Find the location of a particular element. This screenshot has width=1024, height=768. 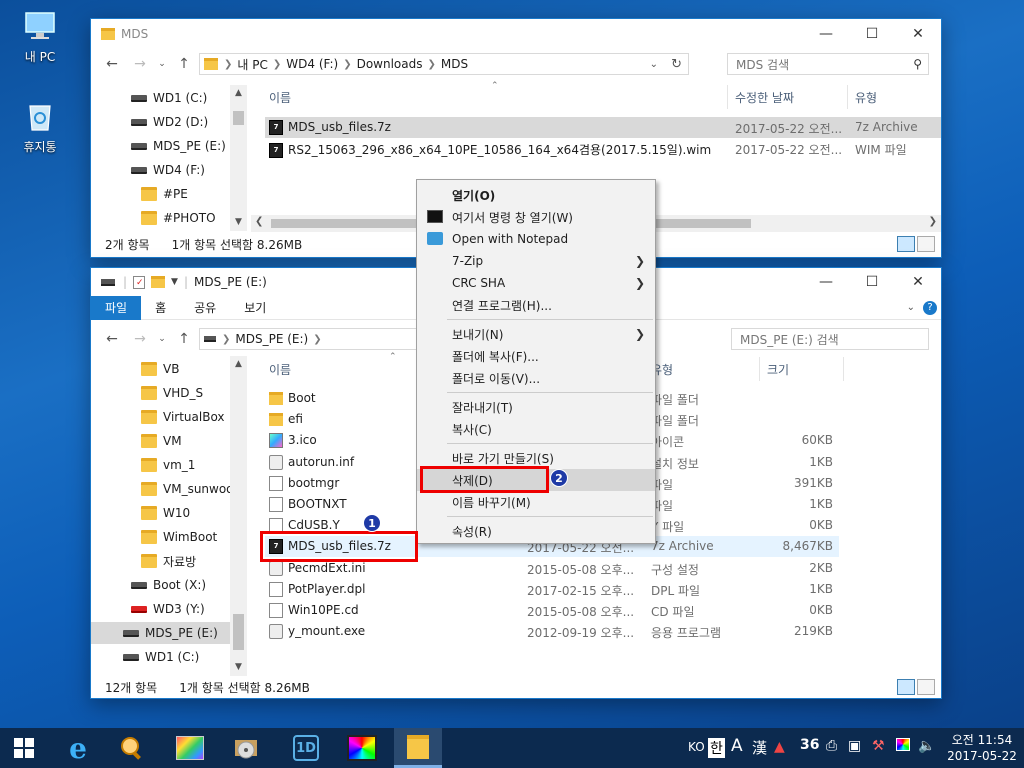

address-bar: ❯ 내 PC ❯ WD4 (F:) ❯ Downloads ❯ MDS ⌄ ↻ is located at coordinates (444, 64).